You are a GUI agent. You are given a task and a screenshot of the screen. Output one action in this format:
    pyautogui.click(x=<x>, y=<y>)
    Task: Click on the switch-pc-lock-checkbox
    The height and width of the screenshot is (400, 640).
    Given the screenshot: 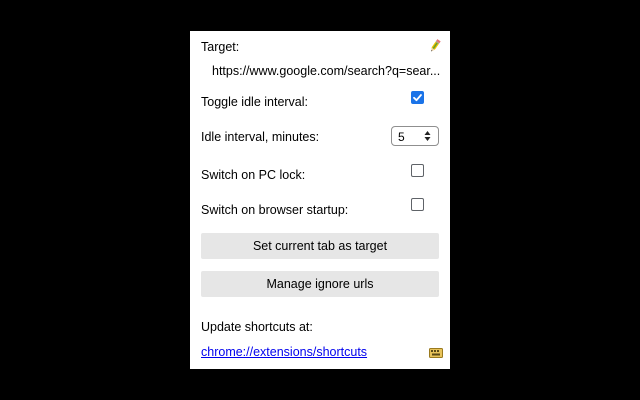 What is the action you would take?
    pyautogui.click(x=417, y=170)
    